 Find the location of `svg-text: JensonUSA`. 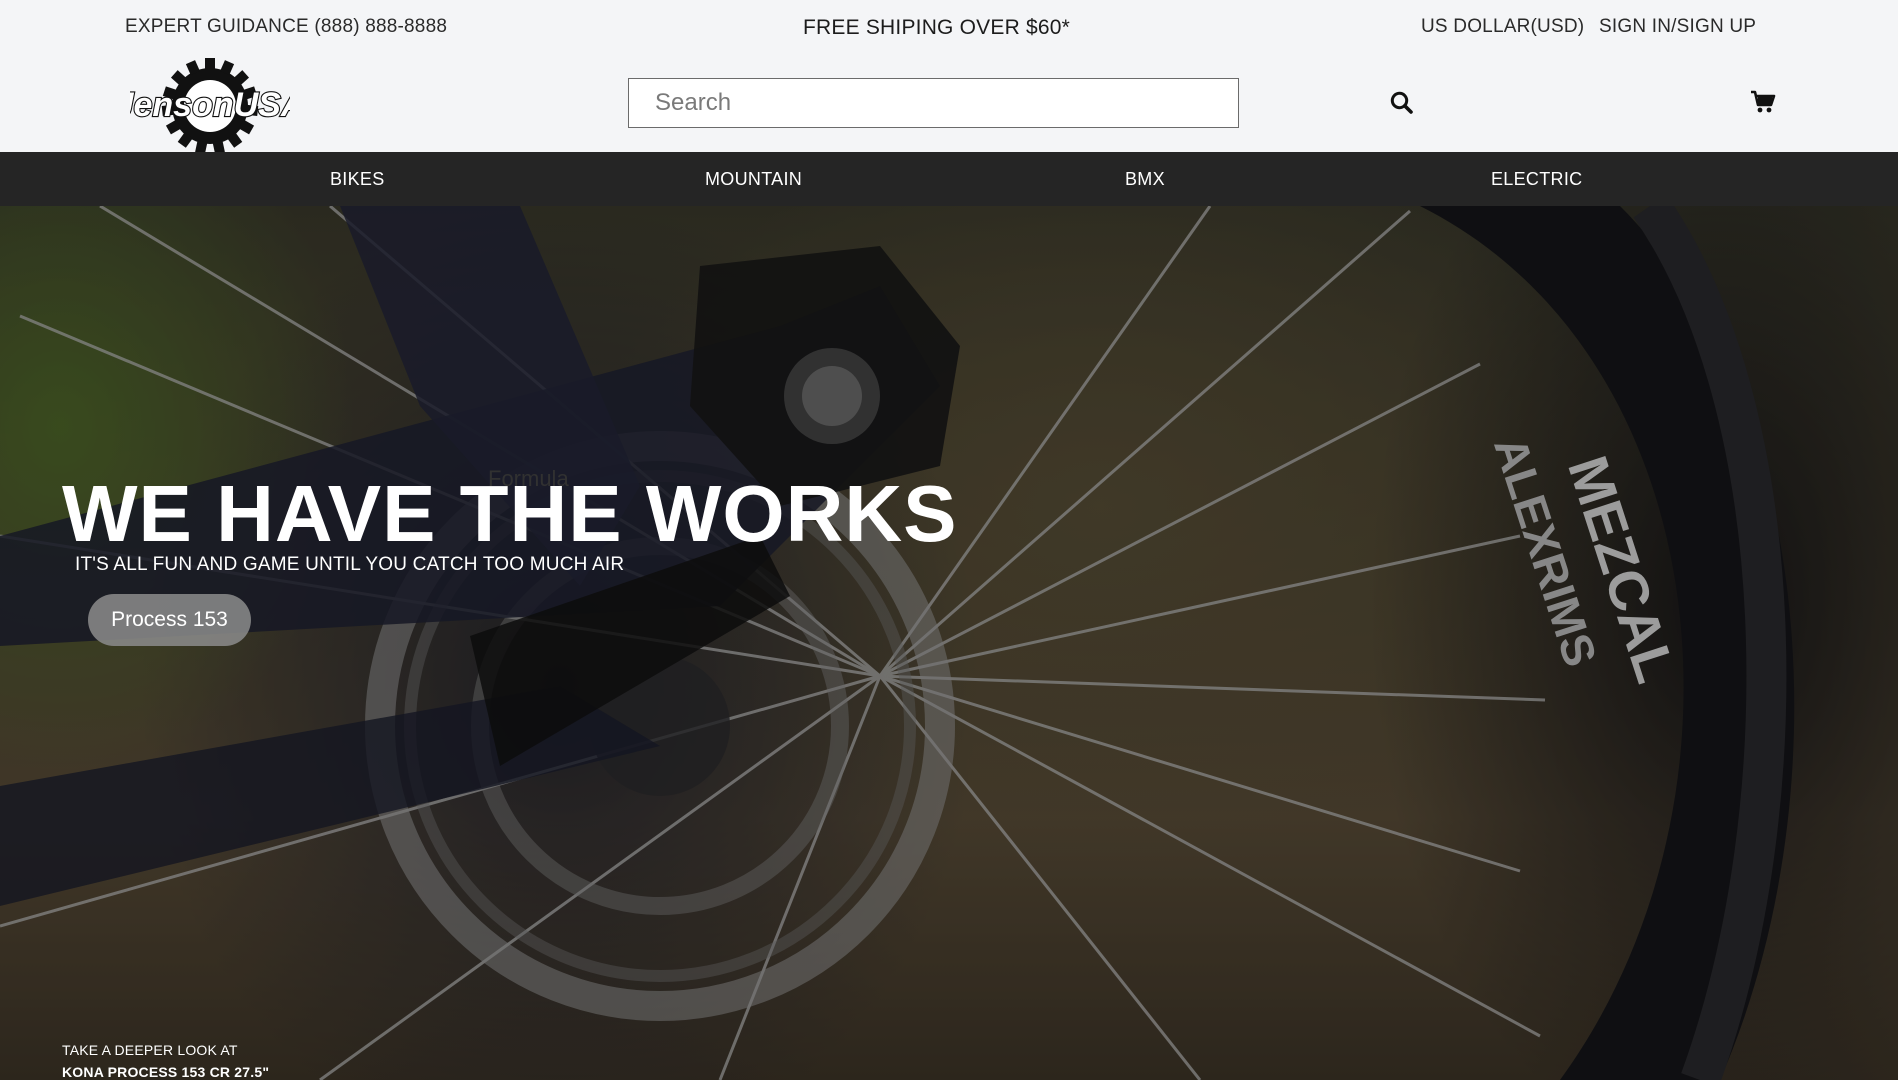

svg-text: JensonUSA is located at coordinates (210, 105).